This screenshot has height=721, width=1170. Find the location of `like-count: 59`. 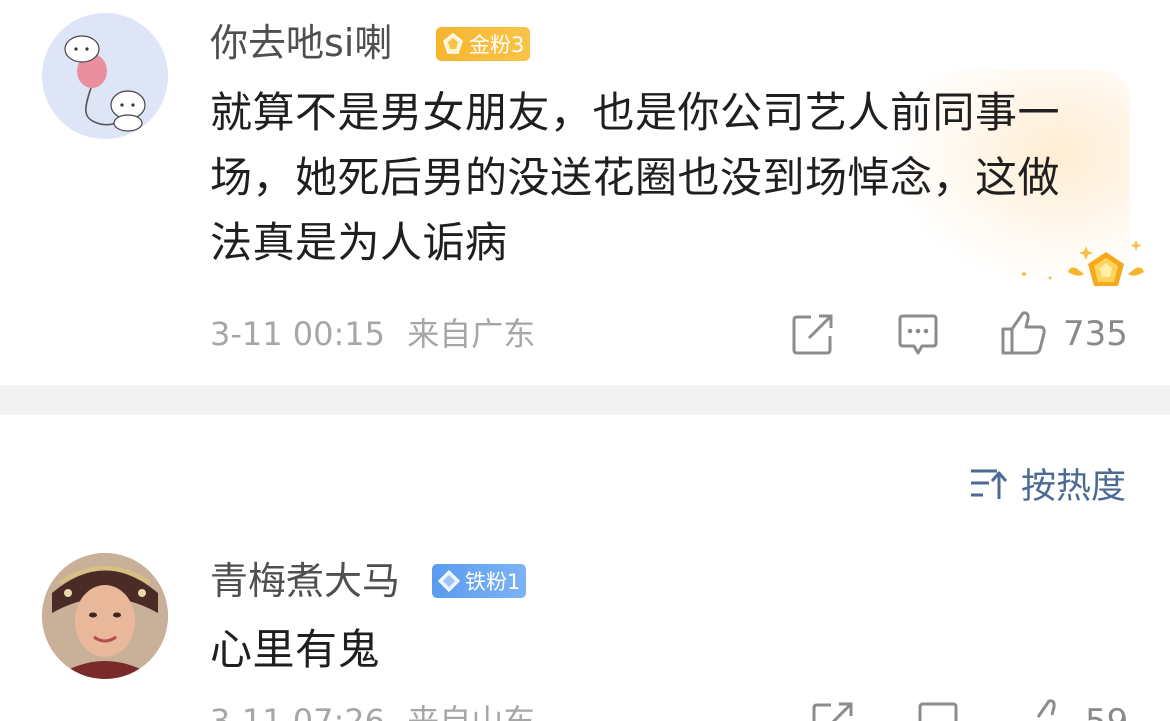

like-count: 59 is located at coordinates (1106, 711).